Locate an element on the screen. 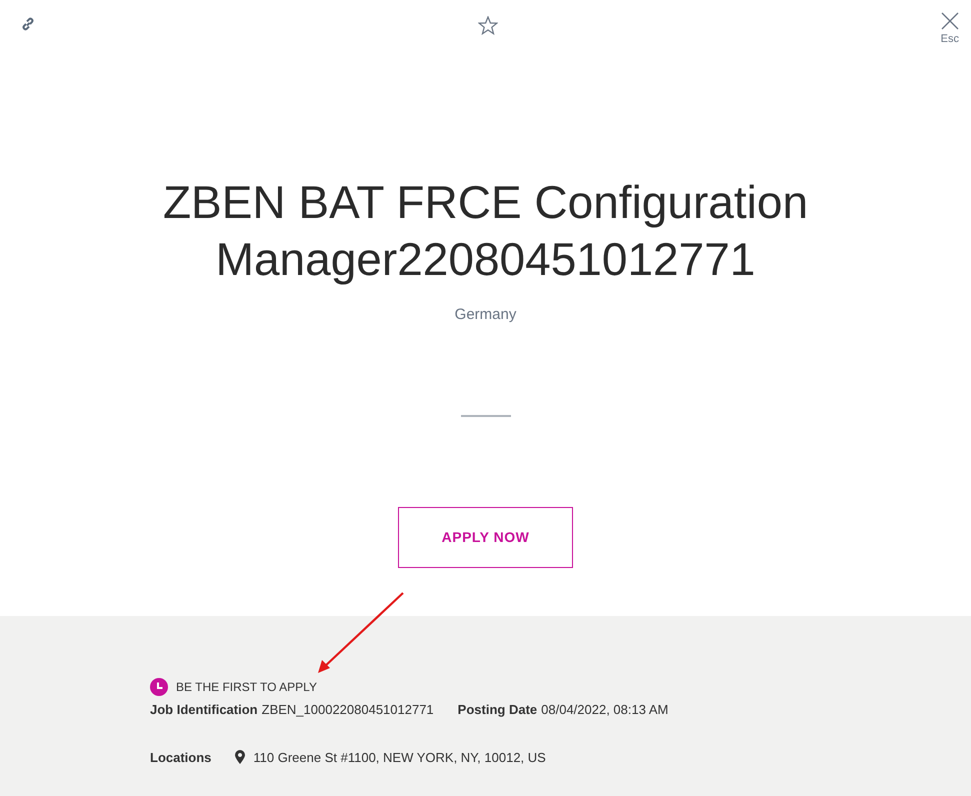  job-country: Germany is located at coordinates (485, 315).